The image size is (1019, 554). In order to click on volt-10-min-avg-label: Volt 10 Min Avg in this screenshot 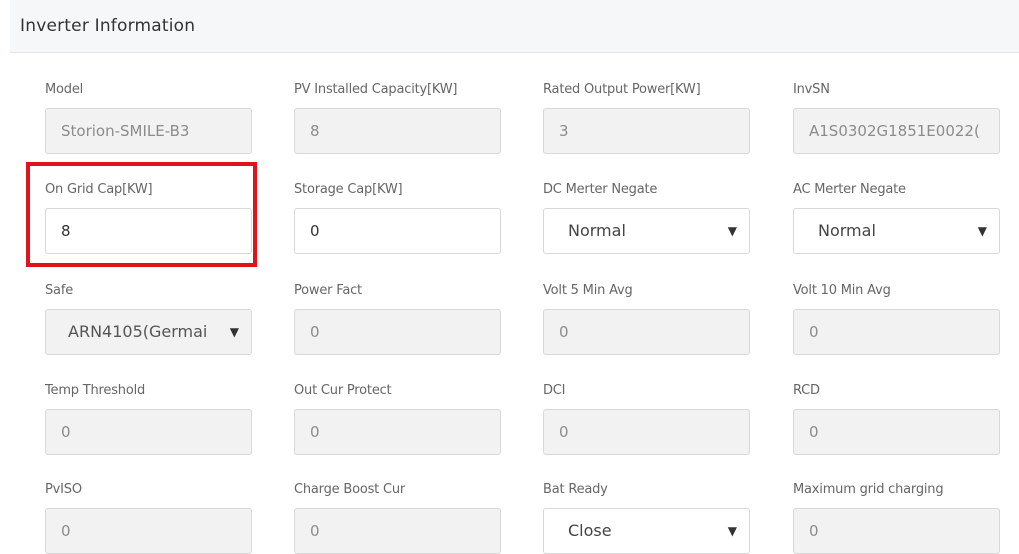, I will do `click(842, 290)`.